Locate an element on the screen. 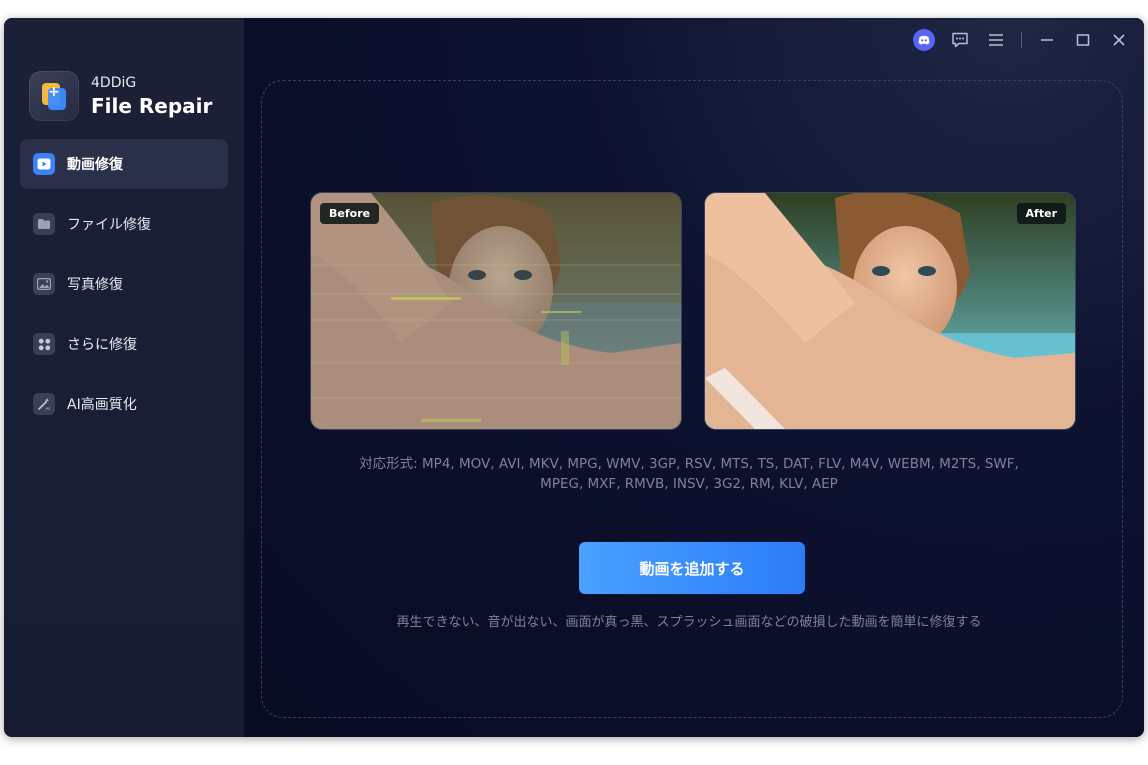 Image resolution: width=1148 pixels, height=765 pixels. before-label: Before is located at coordinates (350, 213).